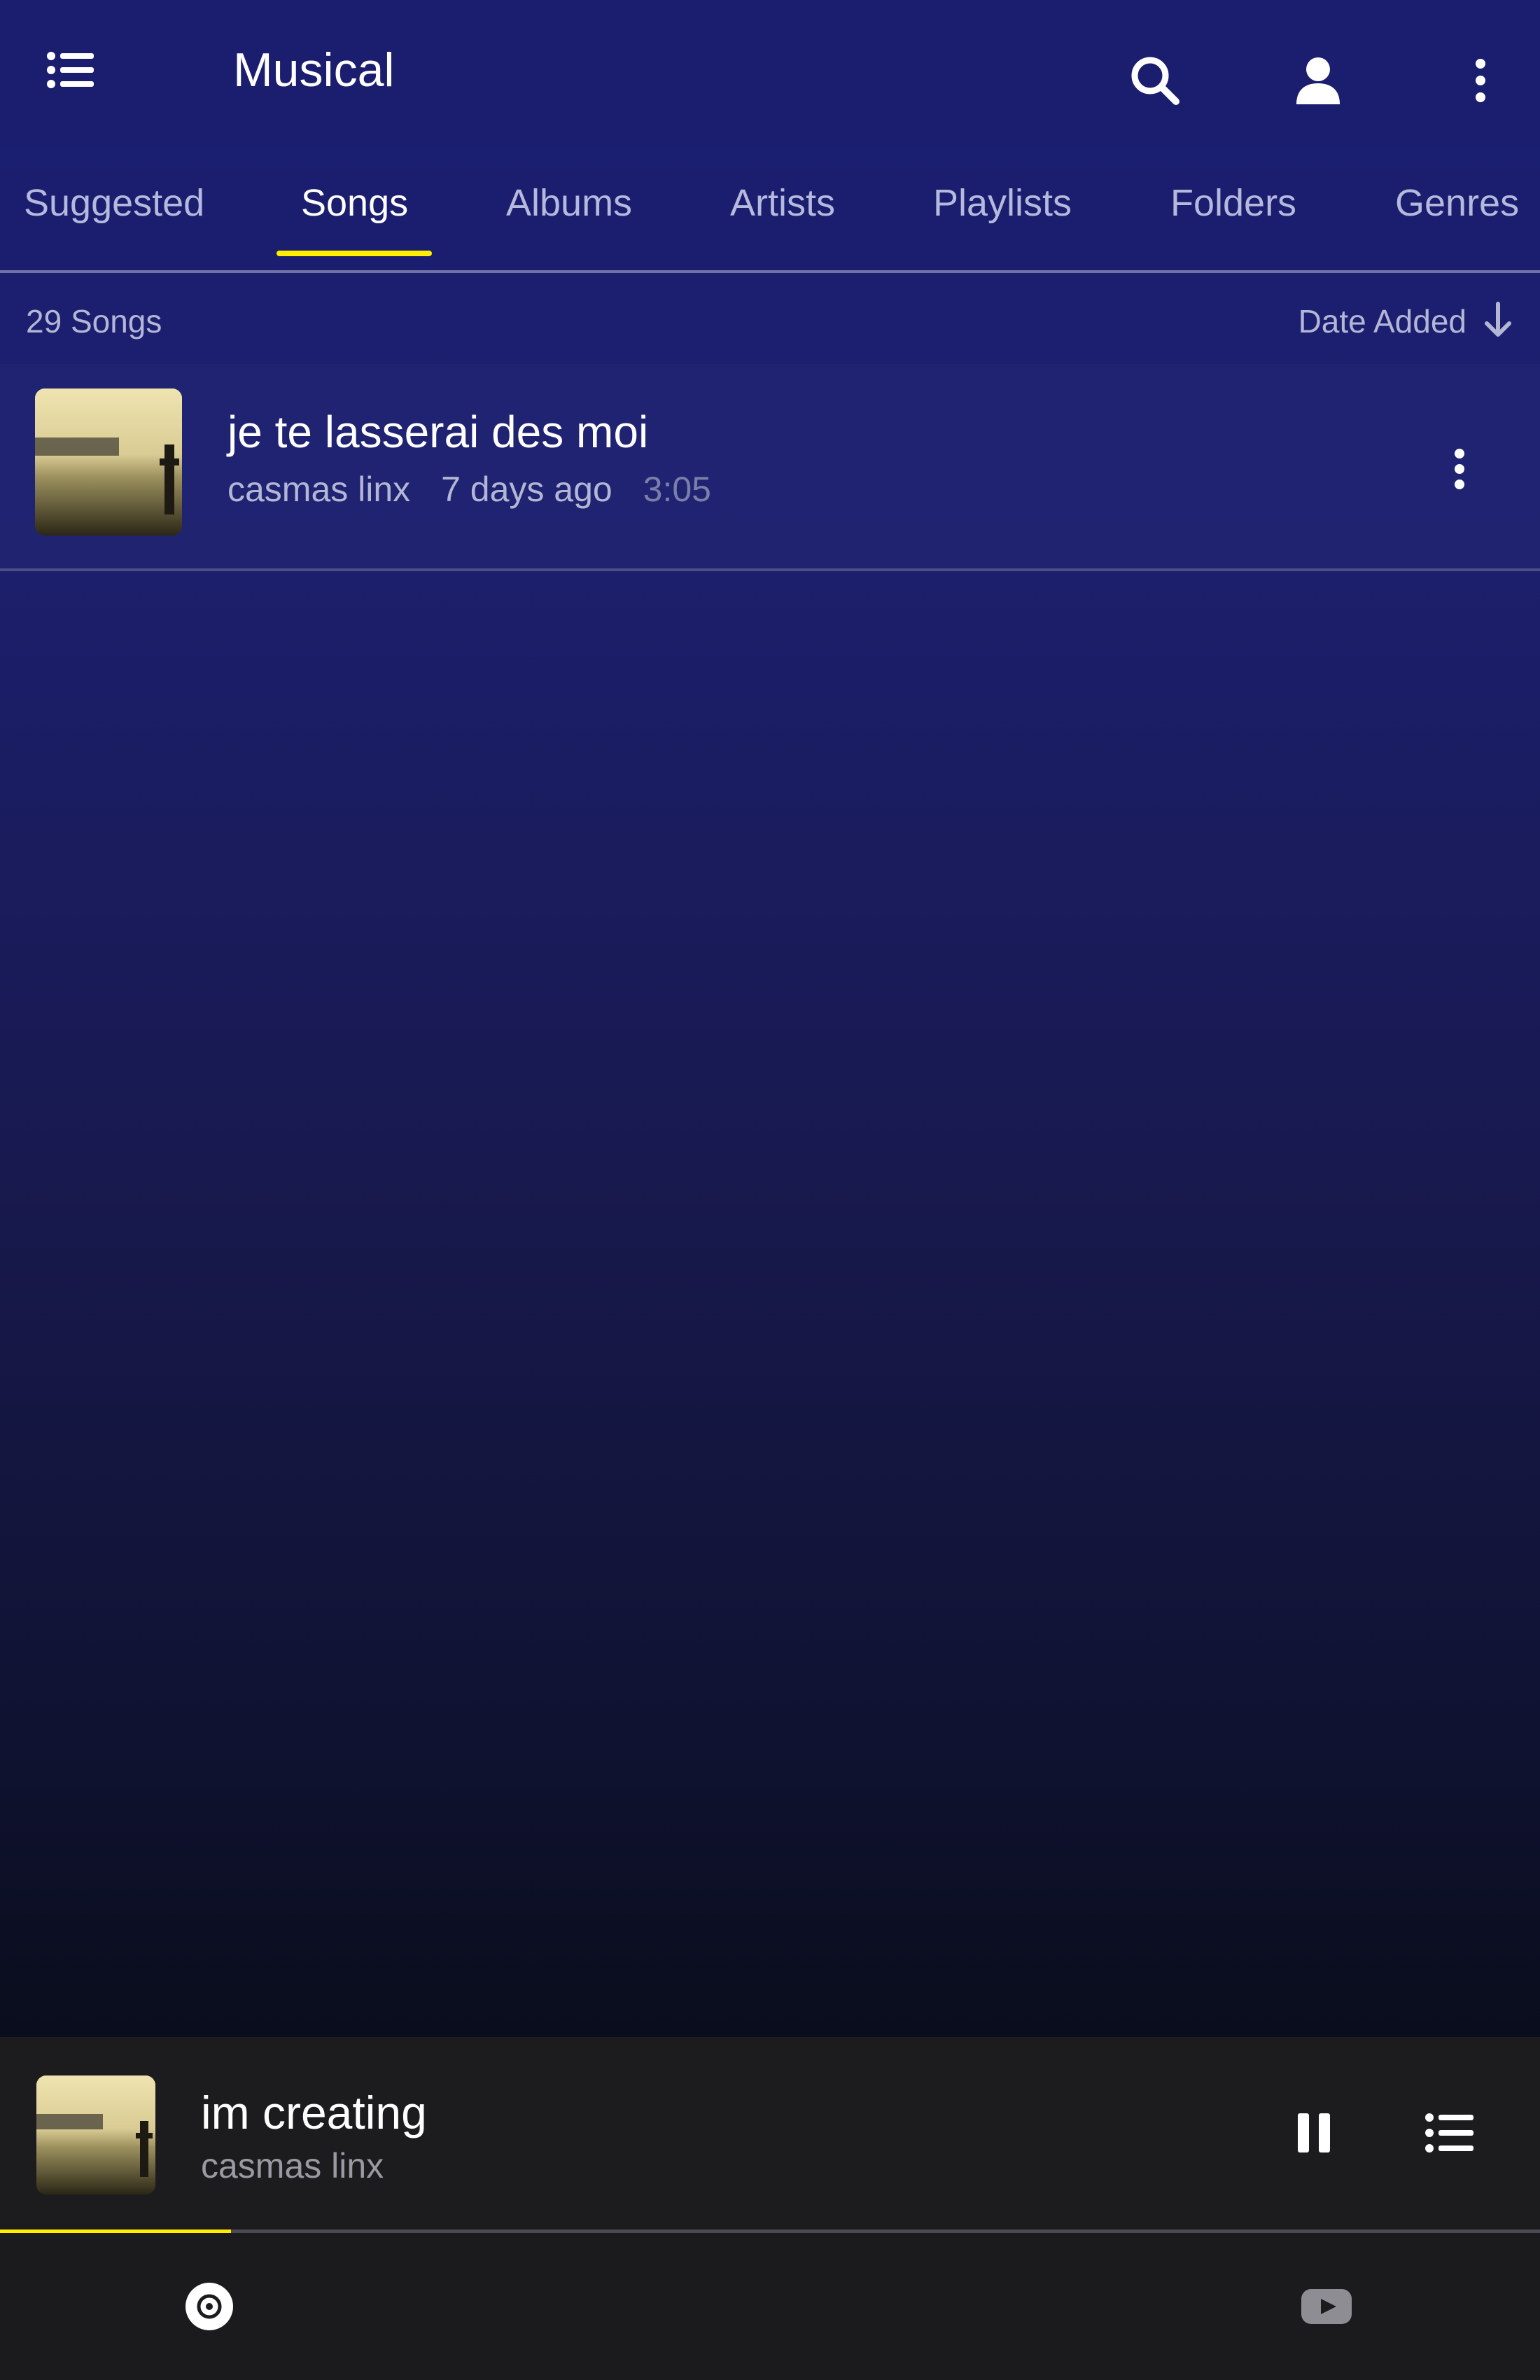 The width and height of the screenshot is (1540, 2380). Describe the element at coordinates (569, 203) in the screenshot. I see `tab-albums: Albums` at that location.